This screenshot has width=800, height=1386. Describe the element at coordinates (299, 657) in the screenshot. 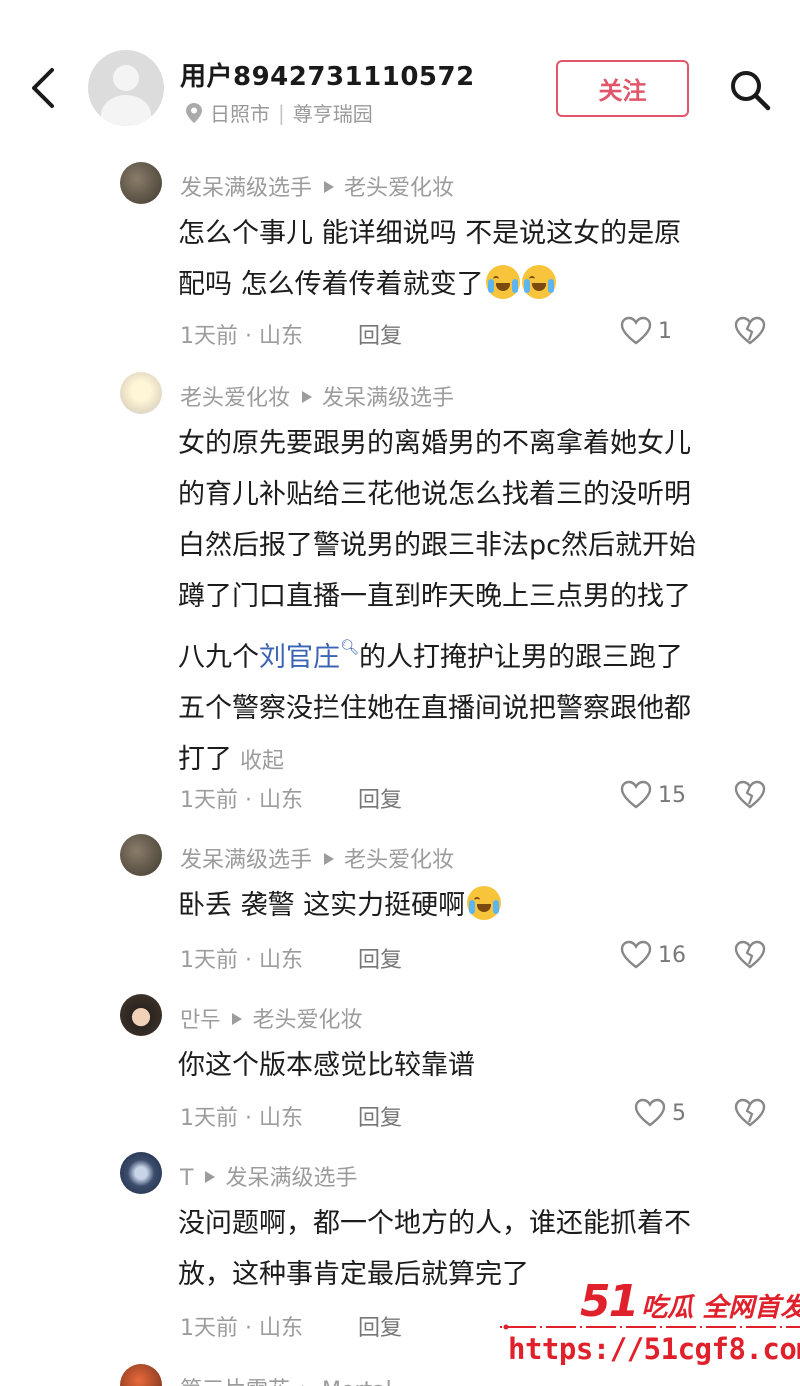

I see `search-link: 刘官庄` at that location.